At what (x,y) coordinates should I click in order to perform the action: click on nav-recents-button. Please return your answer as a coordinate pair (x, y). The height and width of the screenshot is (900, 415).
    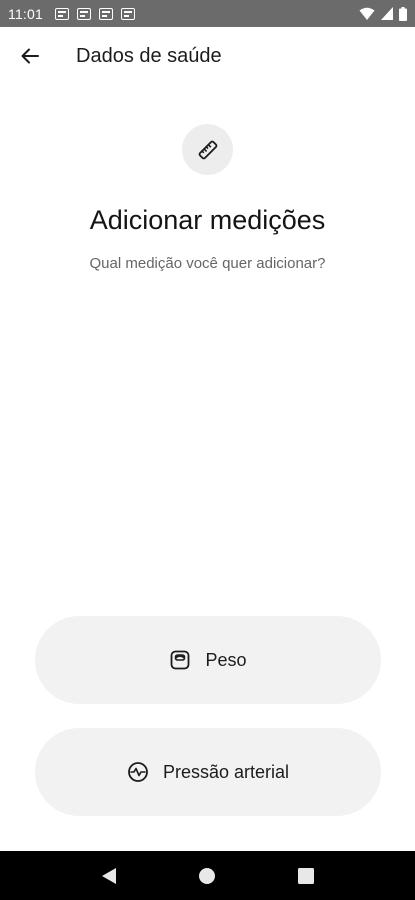
    Looking at the image, I should click on (306, 876).